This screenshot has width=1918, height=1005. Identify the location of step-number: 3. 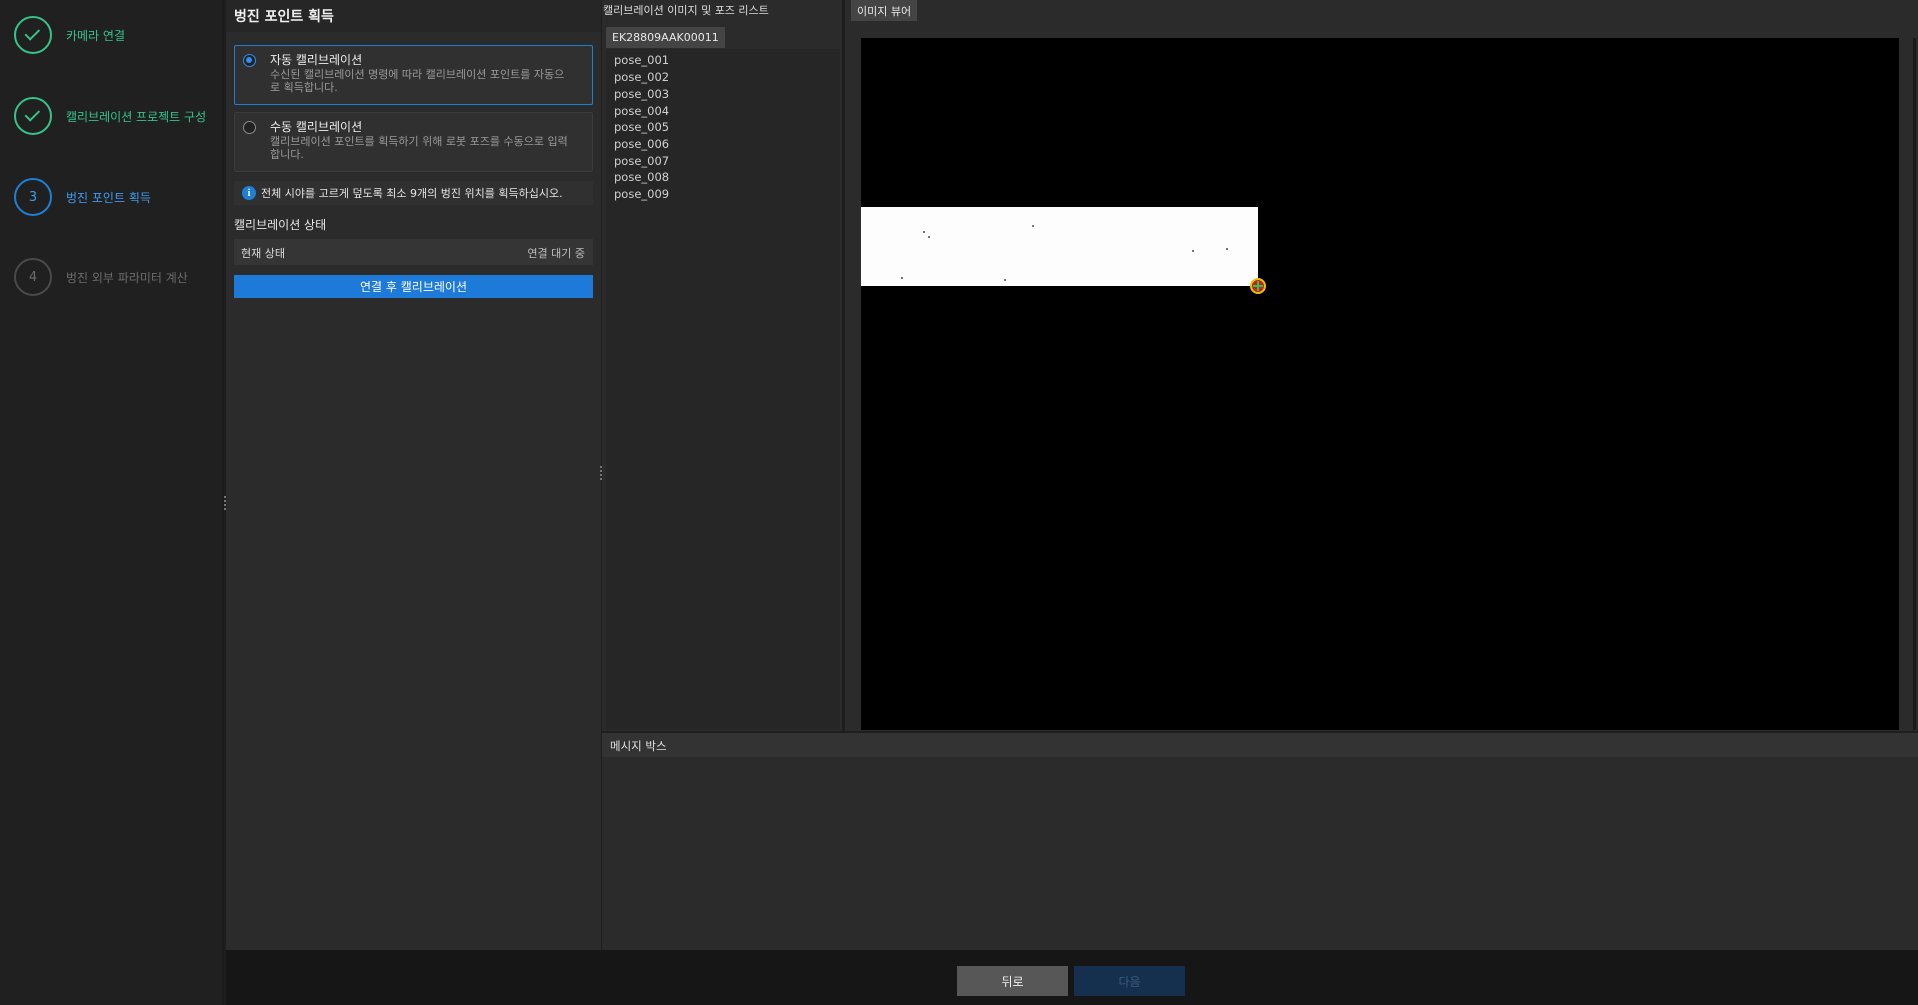
(33, 197).